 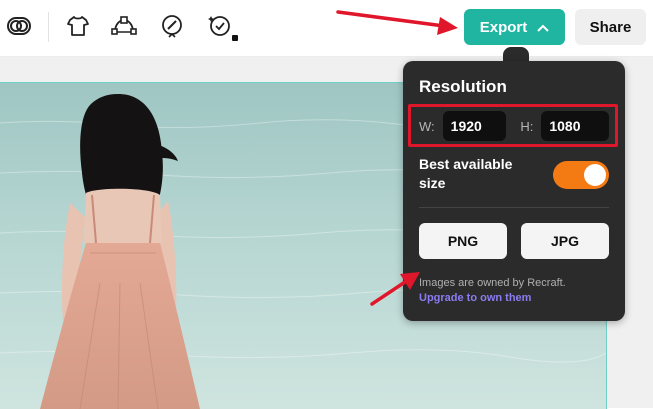 I want to click on best-size-toggle, so click(x=581, y=175).